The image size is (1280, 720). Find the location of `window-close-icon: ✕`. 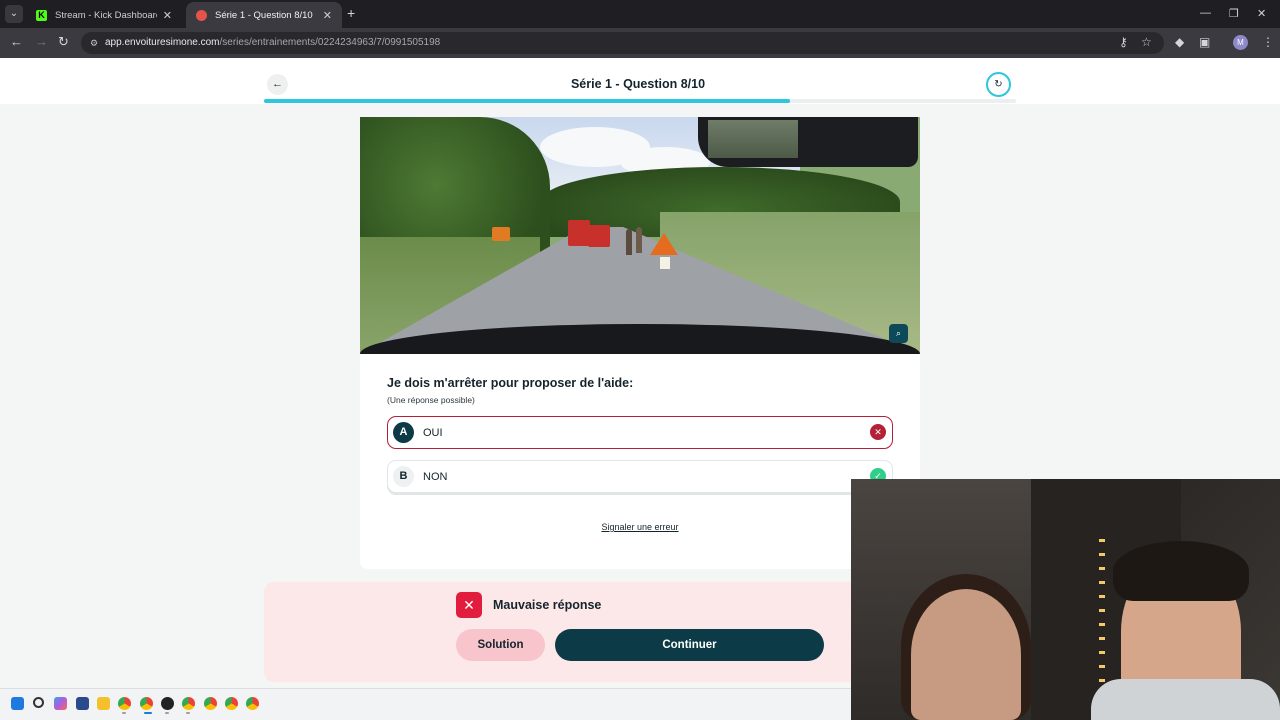

window-close-icon: ✕ is located at coordinates (1261, 13).